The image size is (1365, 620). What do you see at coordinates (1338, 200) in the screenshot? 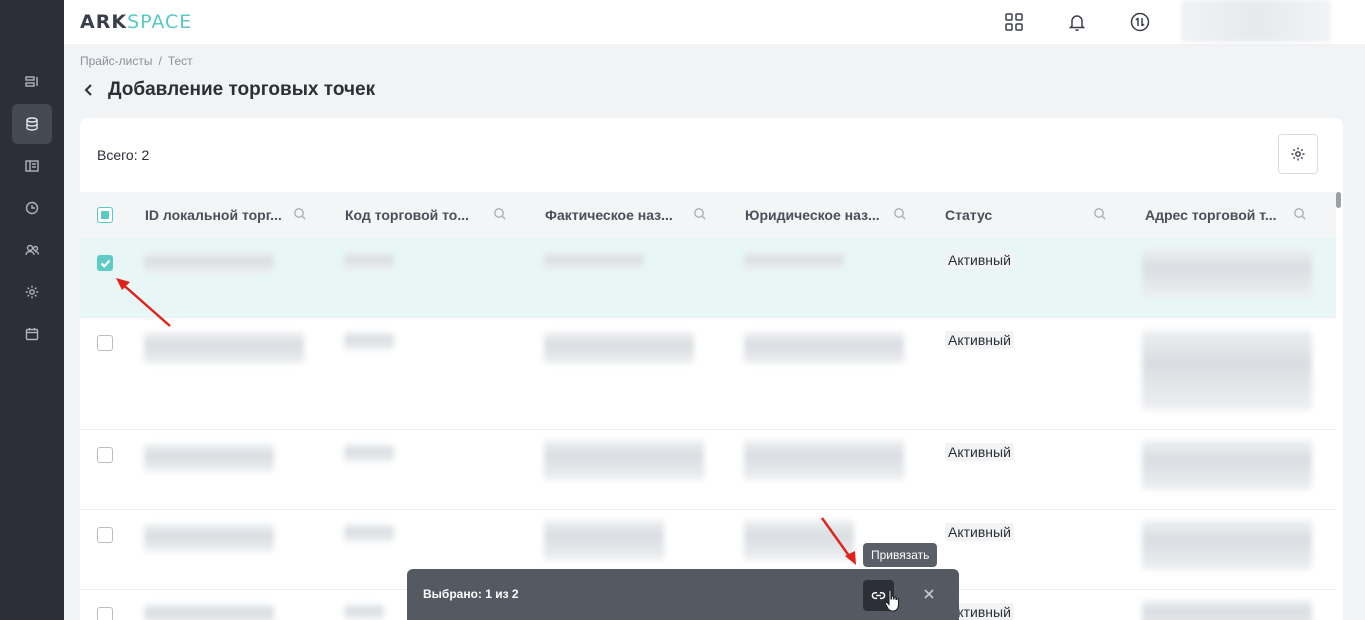
I see `vertical-scrollbar` at bounding box center [1338, 200].